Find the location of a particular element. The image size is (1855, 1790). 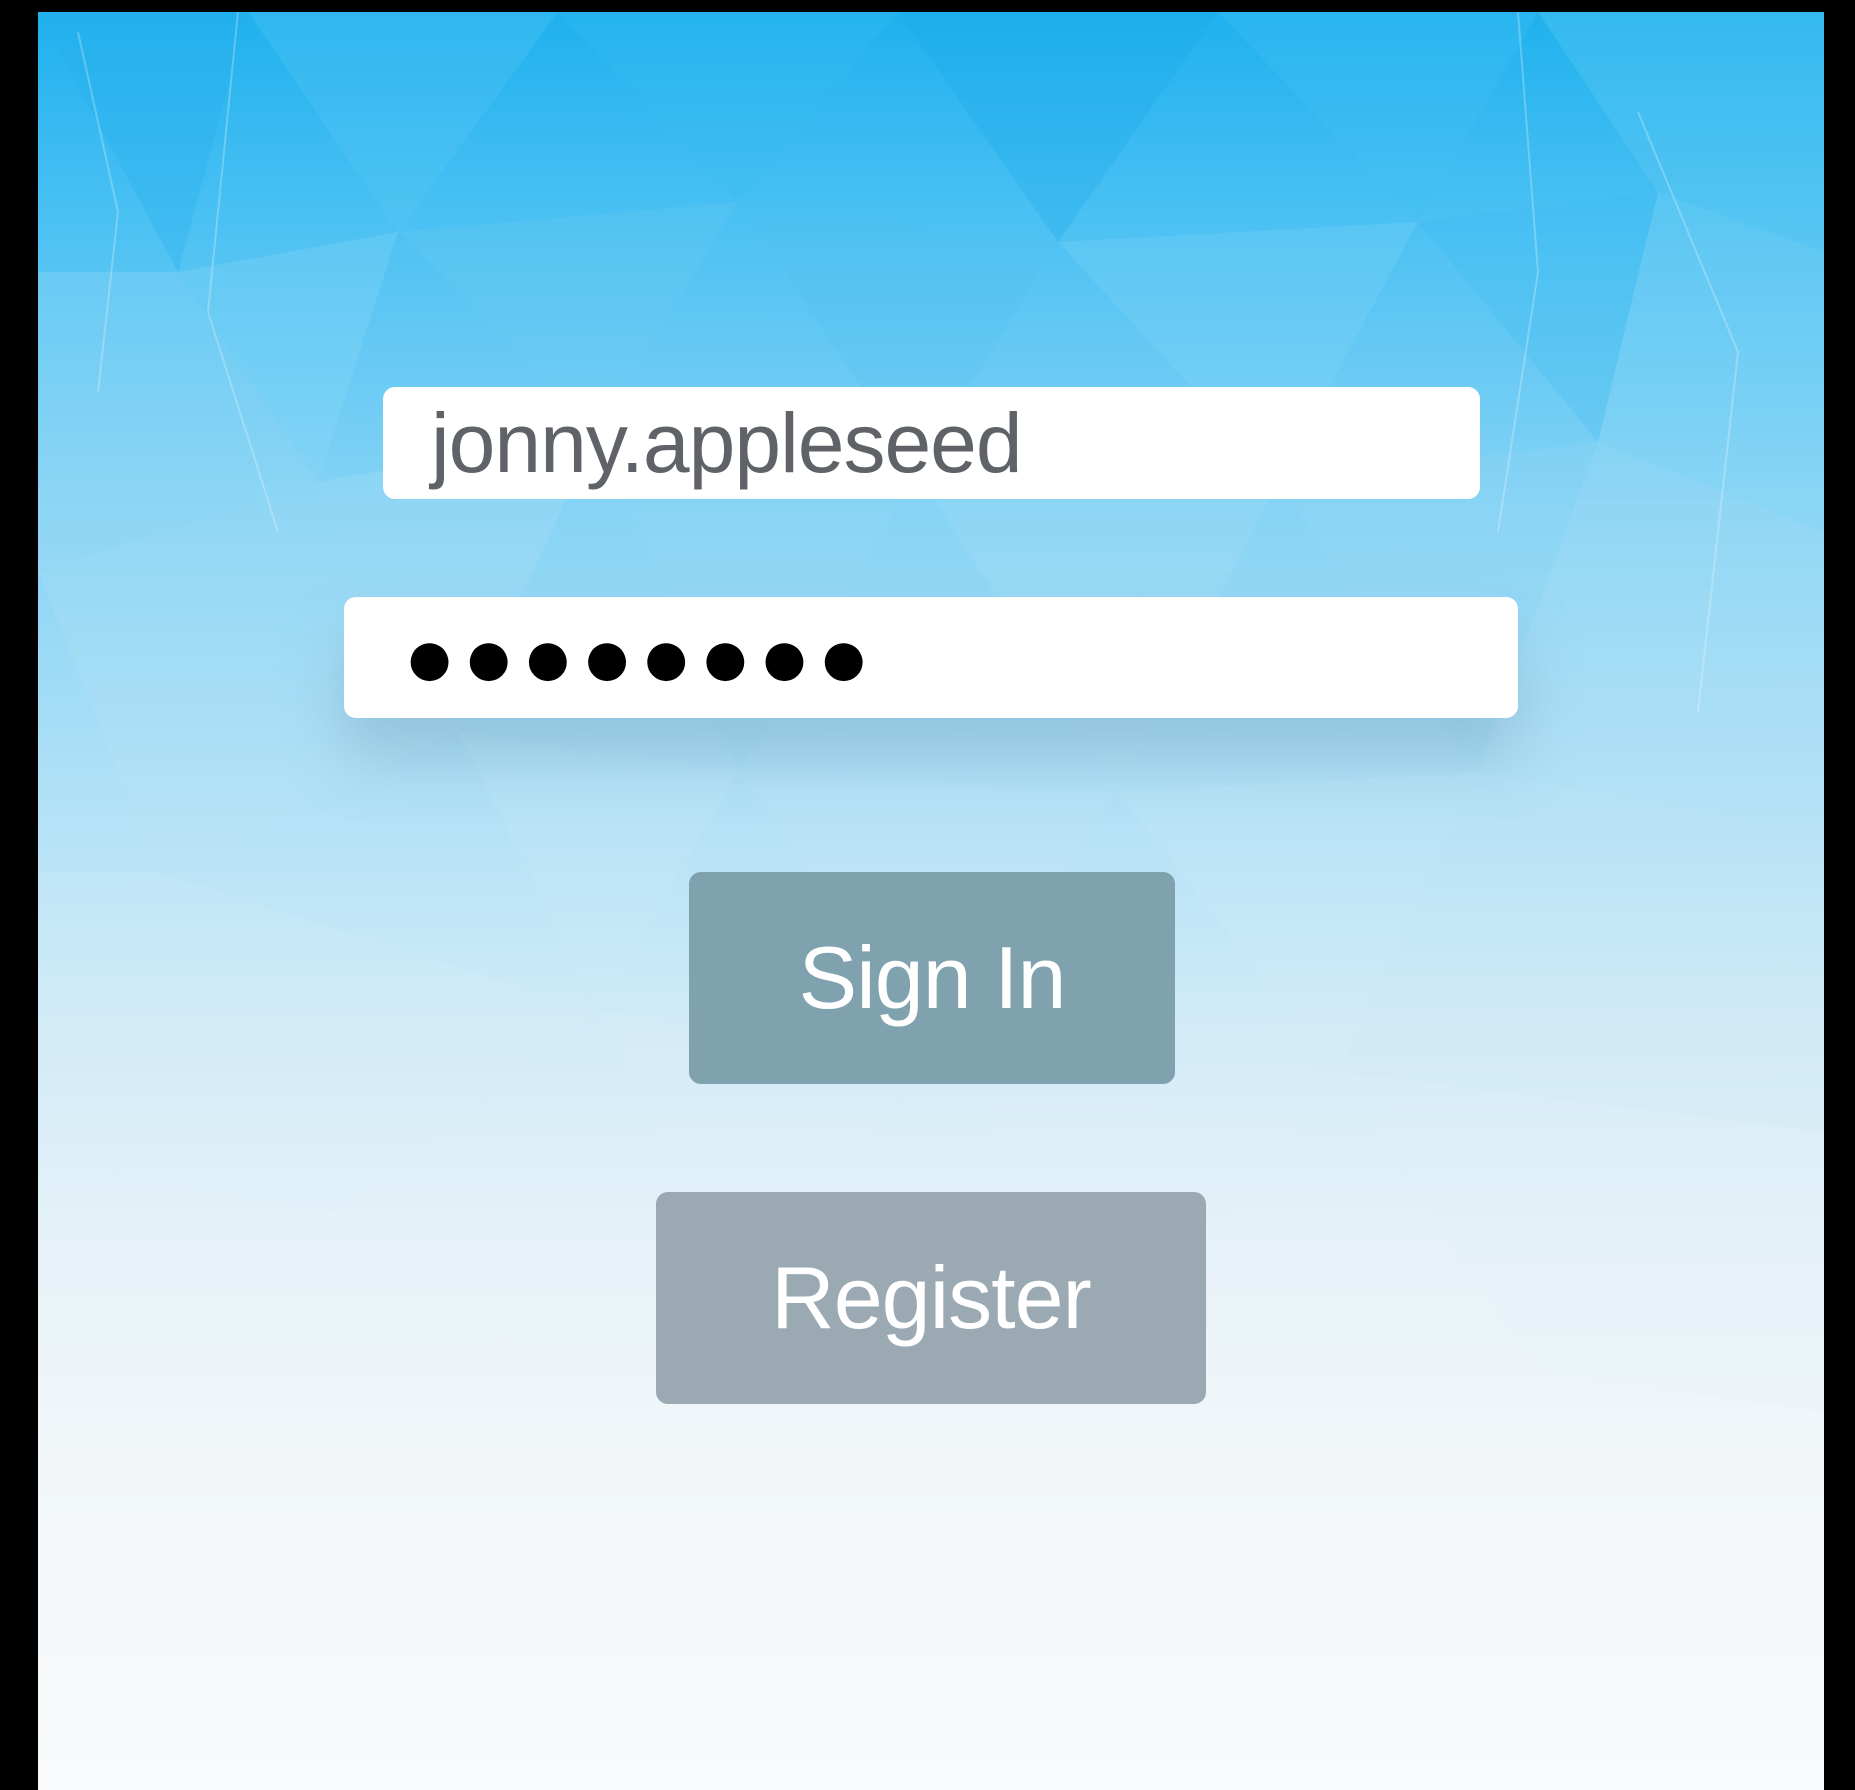

username-value: jonny.appleseed is located at coordinates (727, 443).